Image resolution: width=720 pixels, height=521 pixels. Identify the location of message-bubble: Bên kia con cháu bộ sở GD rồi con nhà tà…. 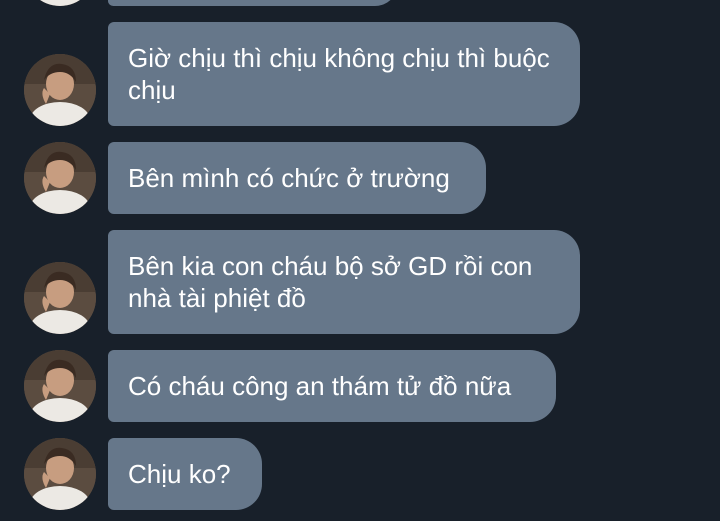
(344, 282).